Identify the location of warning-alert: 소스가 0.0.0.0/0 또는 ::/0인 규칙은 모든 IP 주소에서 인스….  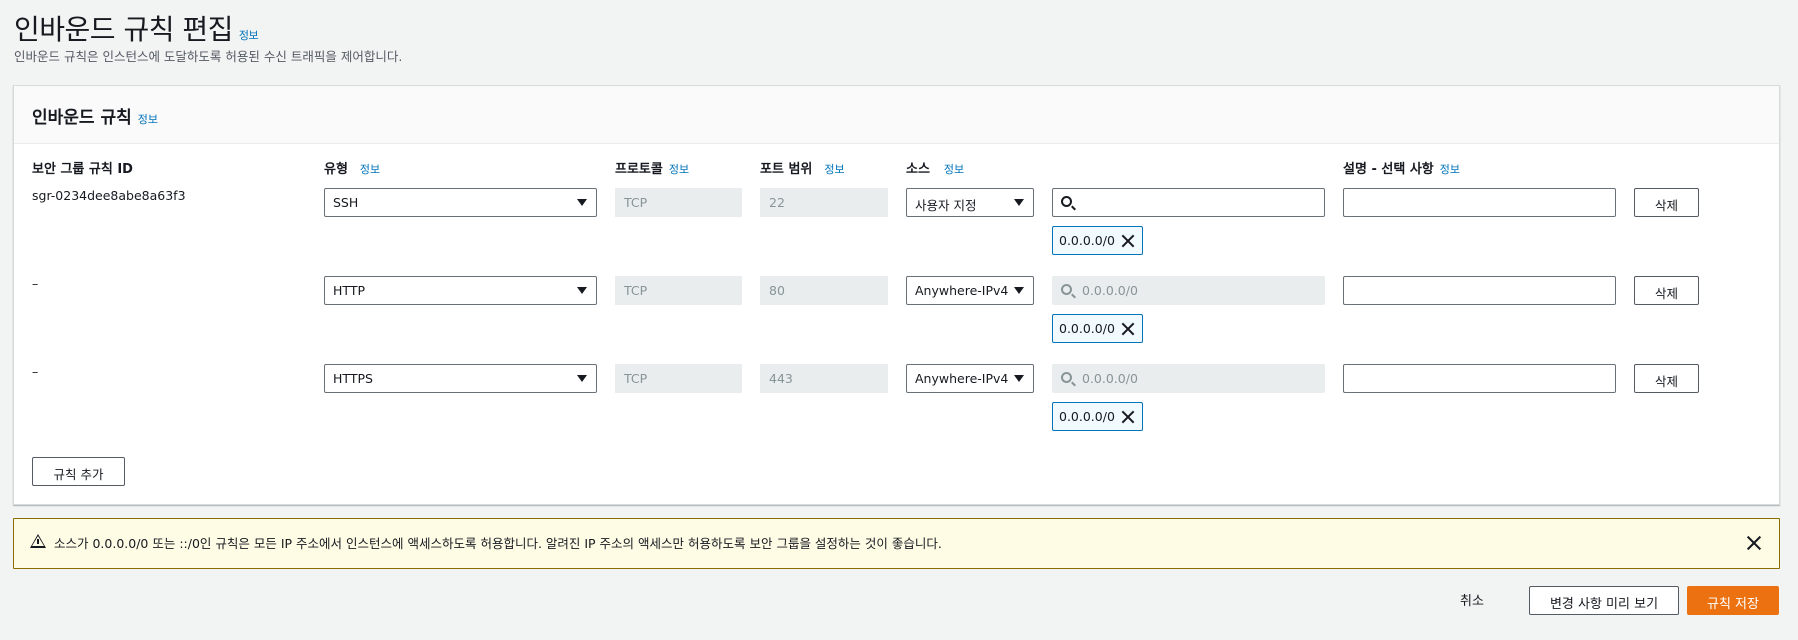
(896, 543).